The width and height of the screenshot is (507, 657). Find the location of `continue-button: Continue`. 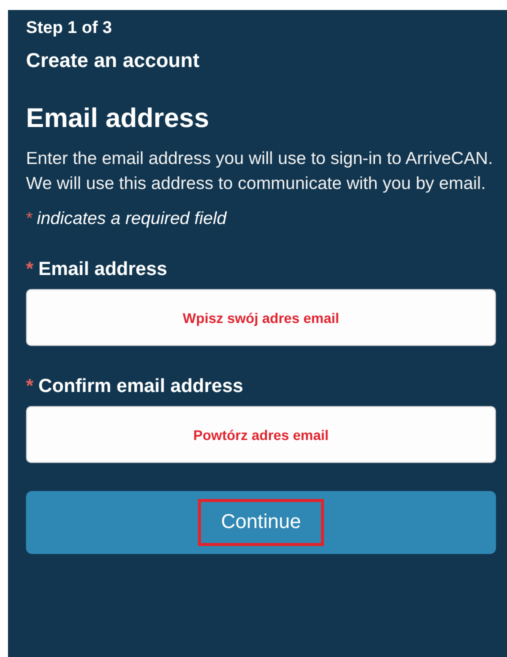

continue-button: Continue is located at coordinates (261, 522).